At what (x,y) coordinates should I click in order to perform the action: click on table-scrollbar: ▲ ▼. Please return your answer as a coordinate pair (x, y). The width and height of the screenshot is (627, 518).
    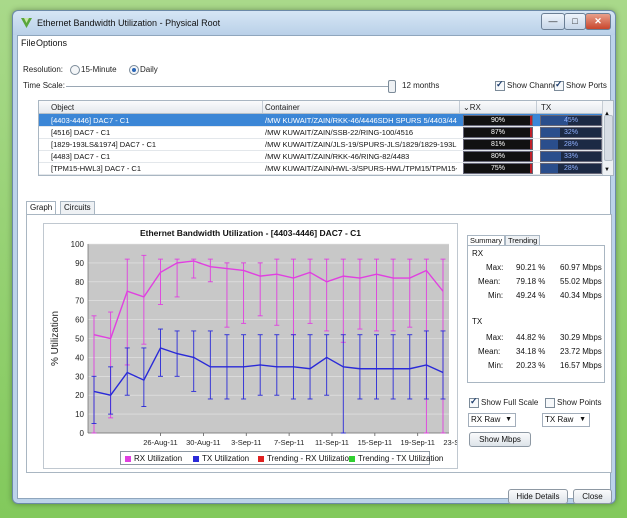
    Looking at the image, I should click on (607, 138).